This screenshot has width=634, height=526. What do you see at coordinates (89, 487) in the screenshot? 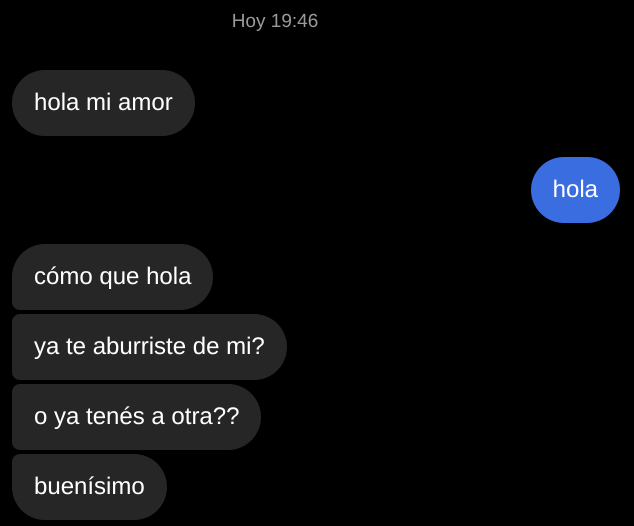
I see `received-message-bubble: buenísimo` at bounding box center [89, 487].